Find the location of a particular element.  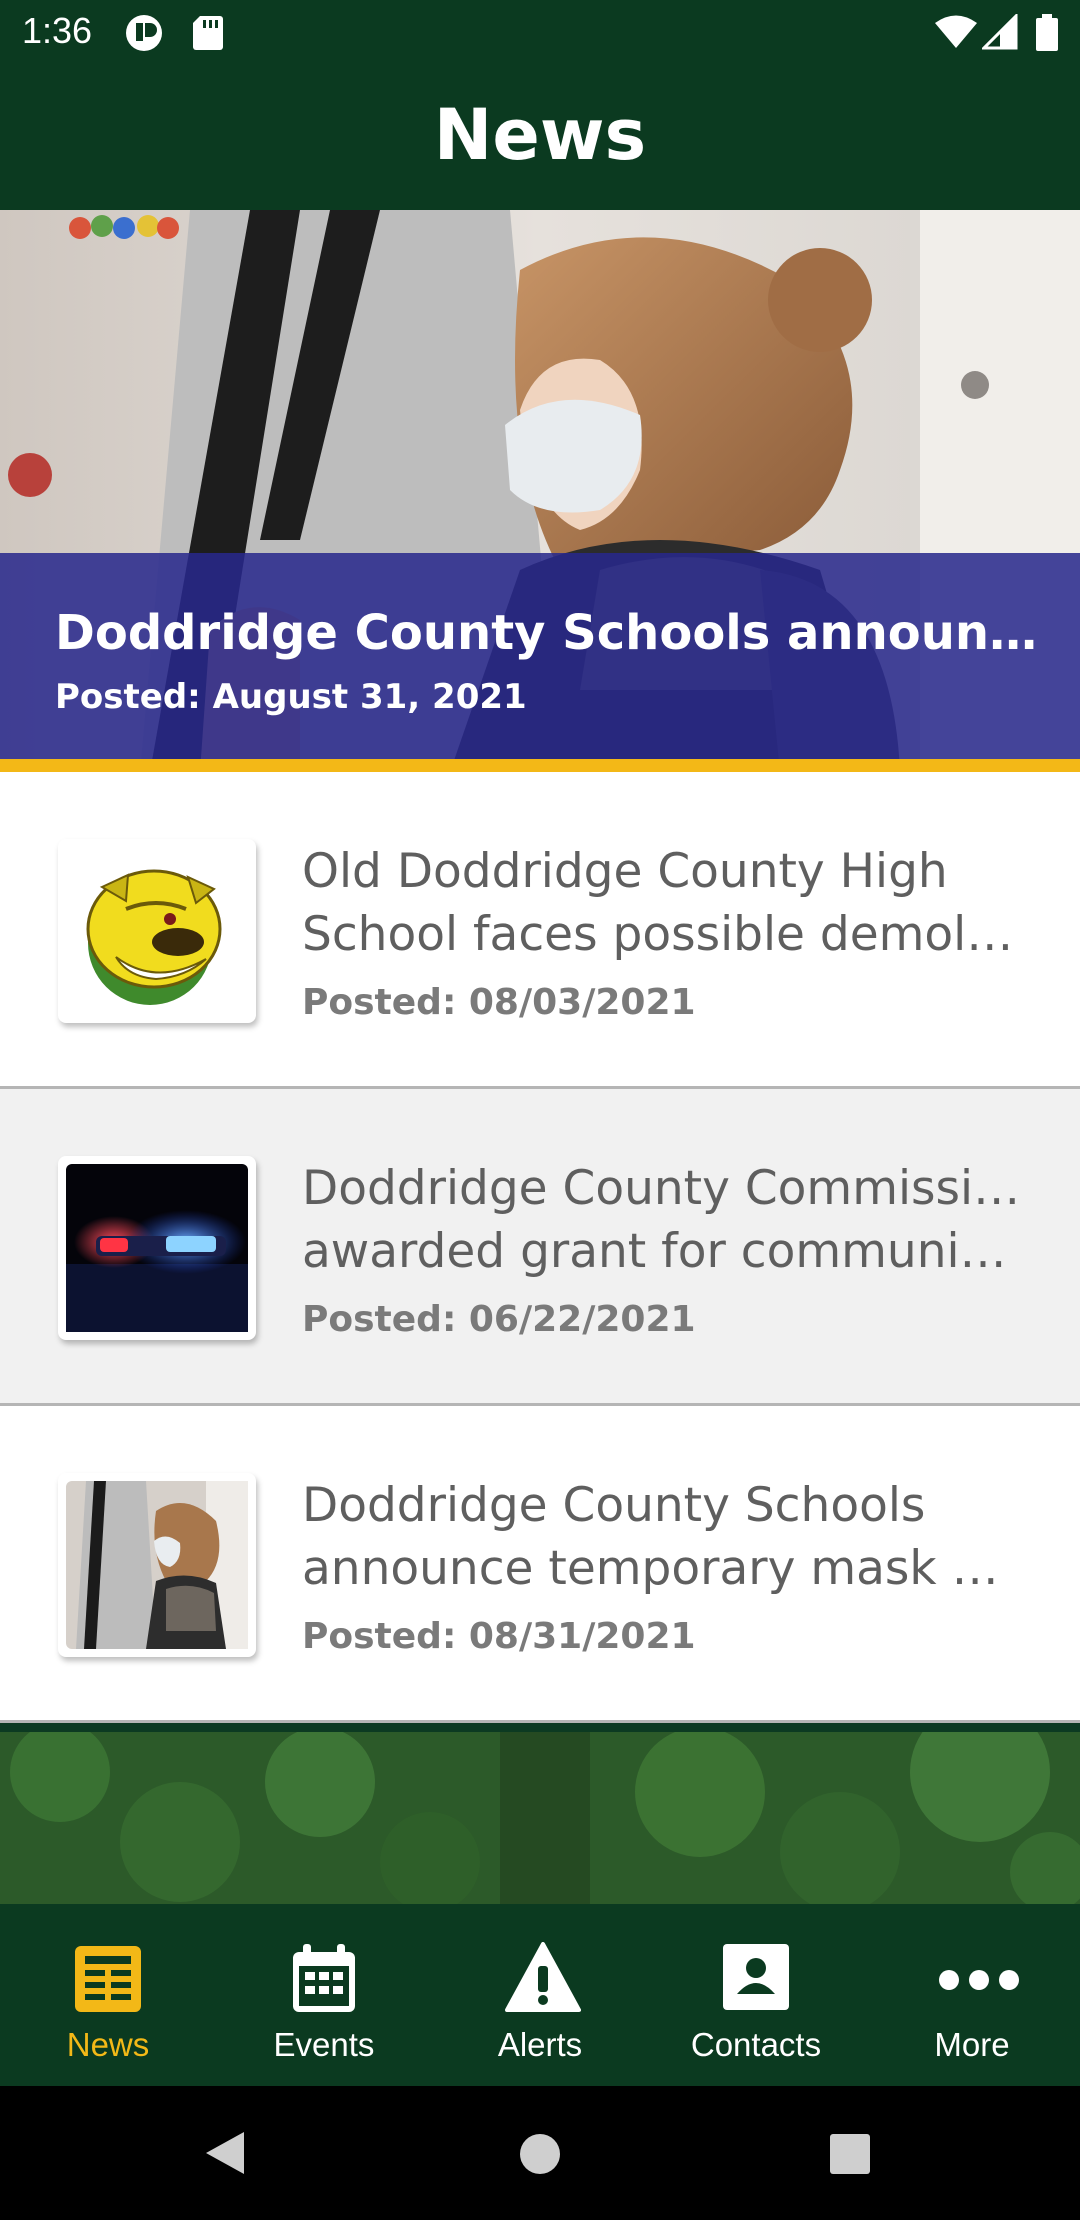

contact-card-icon is located at coordinates (756, 1977).